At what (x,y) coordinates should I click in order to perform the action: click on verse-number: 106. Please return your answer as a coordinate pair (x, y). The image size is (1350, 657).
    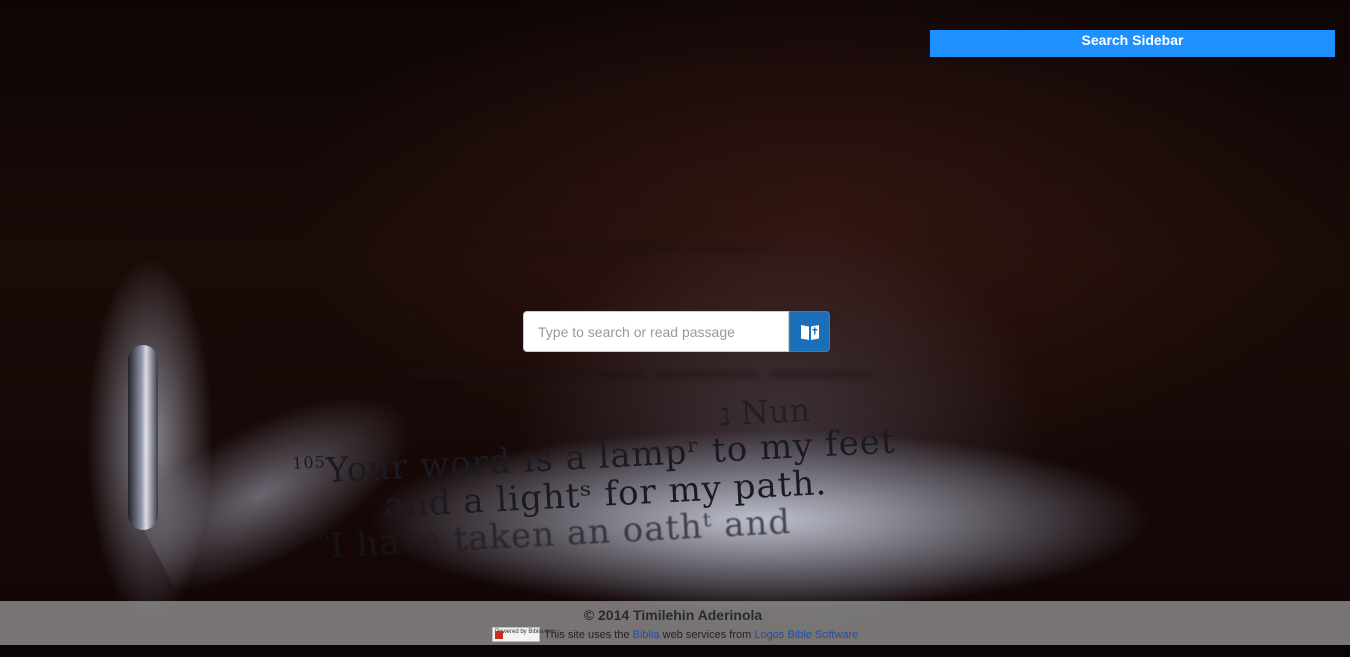
    Looking at the image, I should click on (313, 537).